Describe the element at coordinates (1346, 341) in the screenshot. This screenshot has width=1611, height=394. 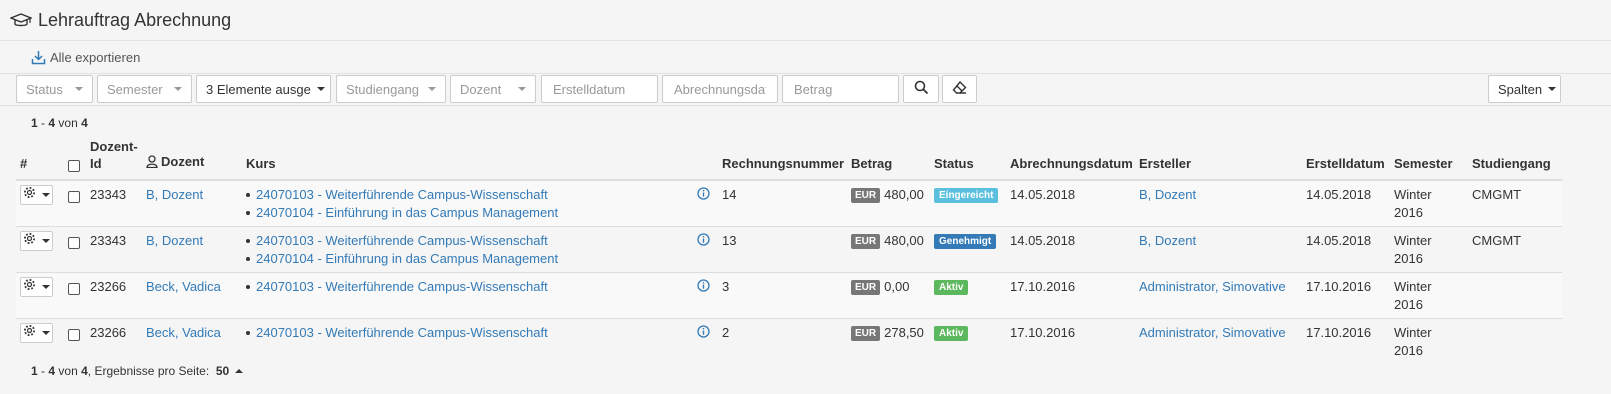
I see `erstelldatum-cell: 17.10.2016` at that location.